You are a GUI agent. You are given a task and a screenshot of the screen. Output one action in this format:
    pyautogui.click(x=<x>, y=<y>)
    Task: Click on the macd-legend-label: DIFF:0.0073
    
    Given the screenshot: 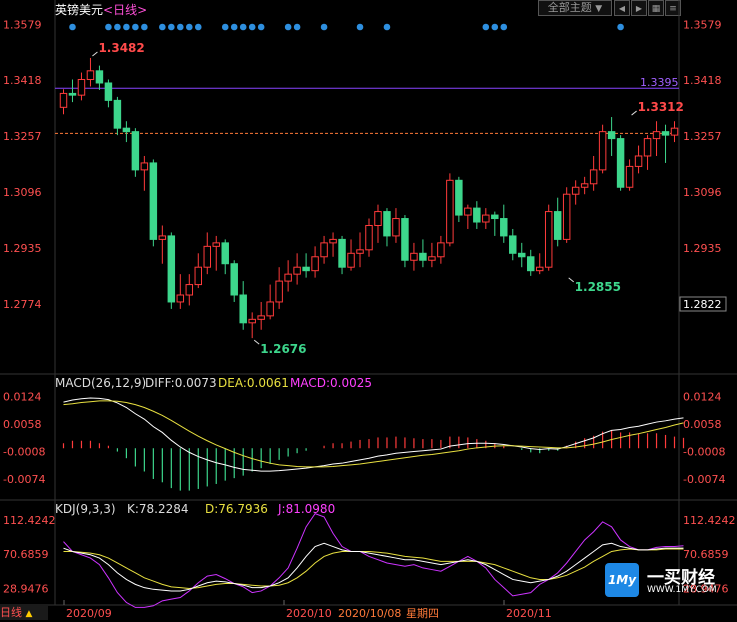 What is the action you would take?
    pyautogui.click(x=181, y=383)
    